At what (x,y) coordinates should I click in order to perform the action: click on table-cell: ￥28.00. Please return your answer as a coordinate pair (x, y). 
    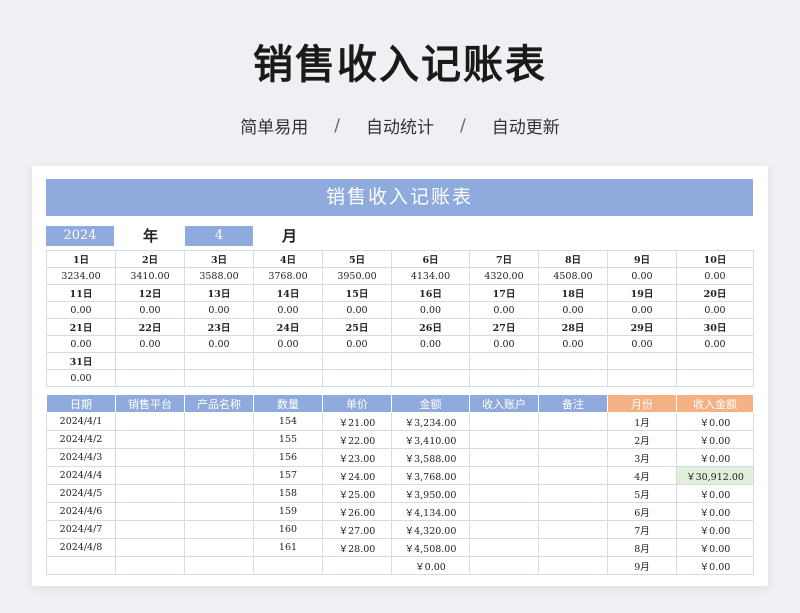
    Looking at the image, I should click on (357, 547).